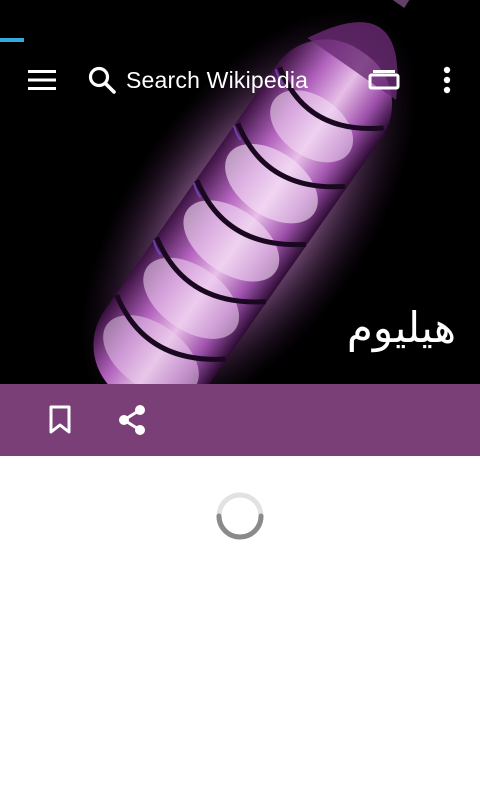 The image size is (480, 800). What do you see at coordinates (401, 327) in the screenshot?
I see `article-title: هيليوم` at bounding box center [401, 327].